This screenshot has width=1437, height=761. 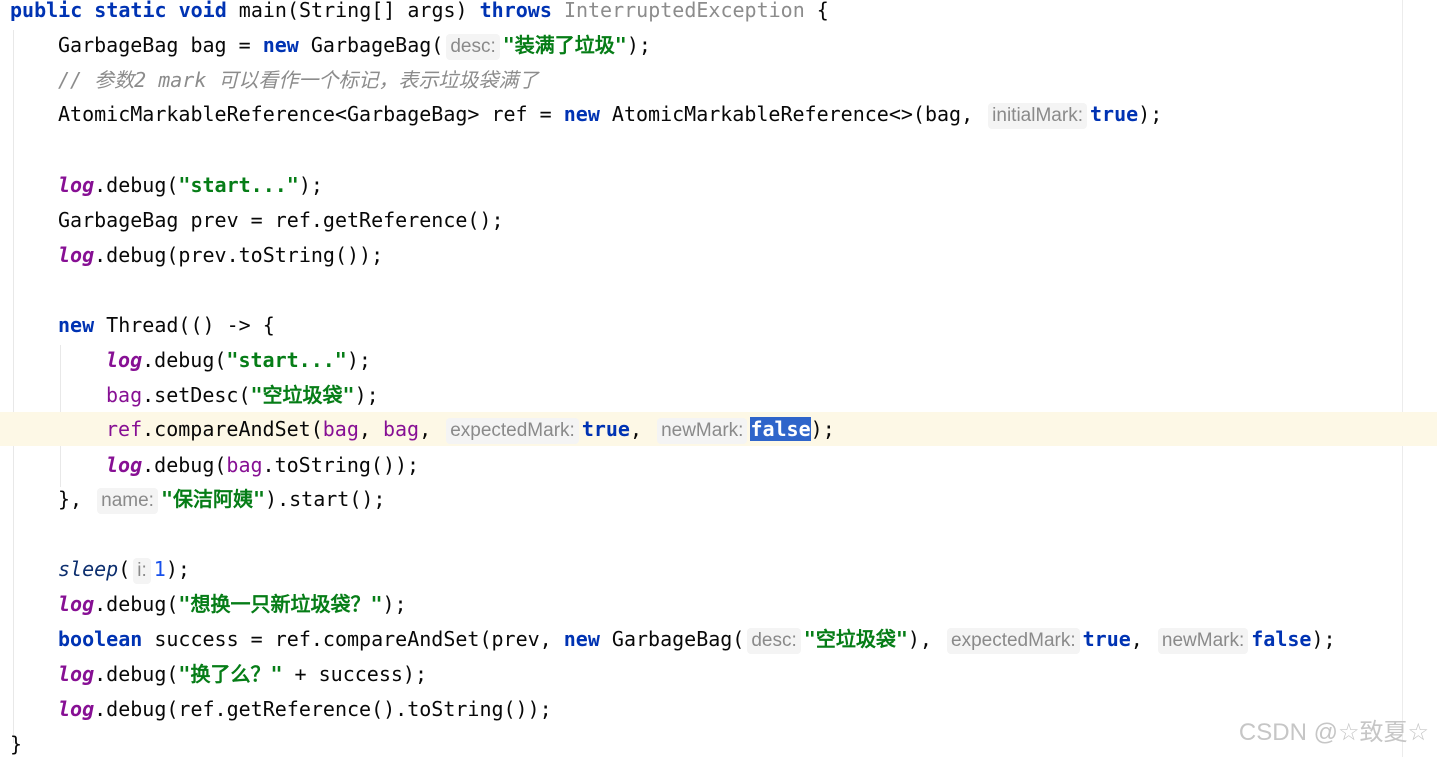 What do you see at coordinates (230, 674) in the screenshot?
I see `string-literal: "换了么？"` at bounding box center [230, 674].